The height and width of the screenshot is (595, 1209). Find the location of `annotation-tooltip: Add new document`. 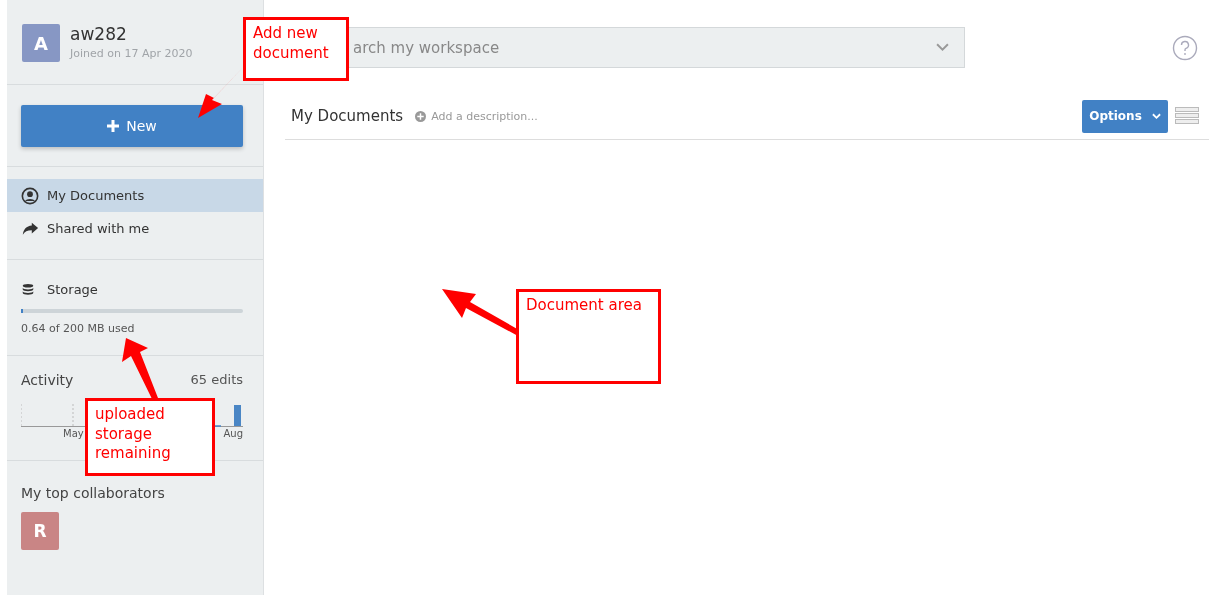

annotation-tooltip: Add new document is located at coordinates (296, 49).